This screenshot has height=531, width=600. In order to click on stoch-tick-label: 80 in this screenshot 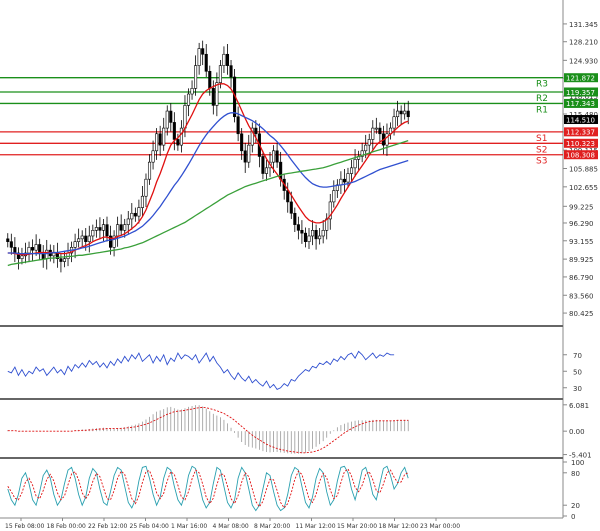, I will do `click(575, 474)`.